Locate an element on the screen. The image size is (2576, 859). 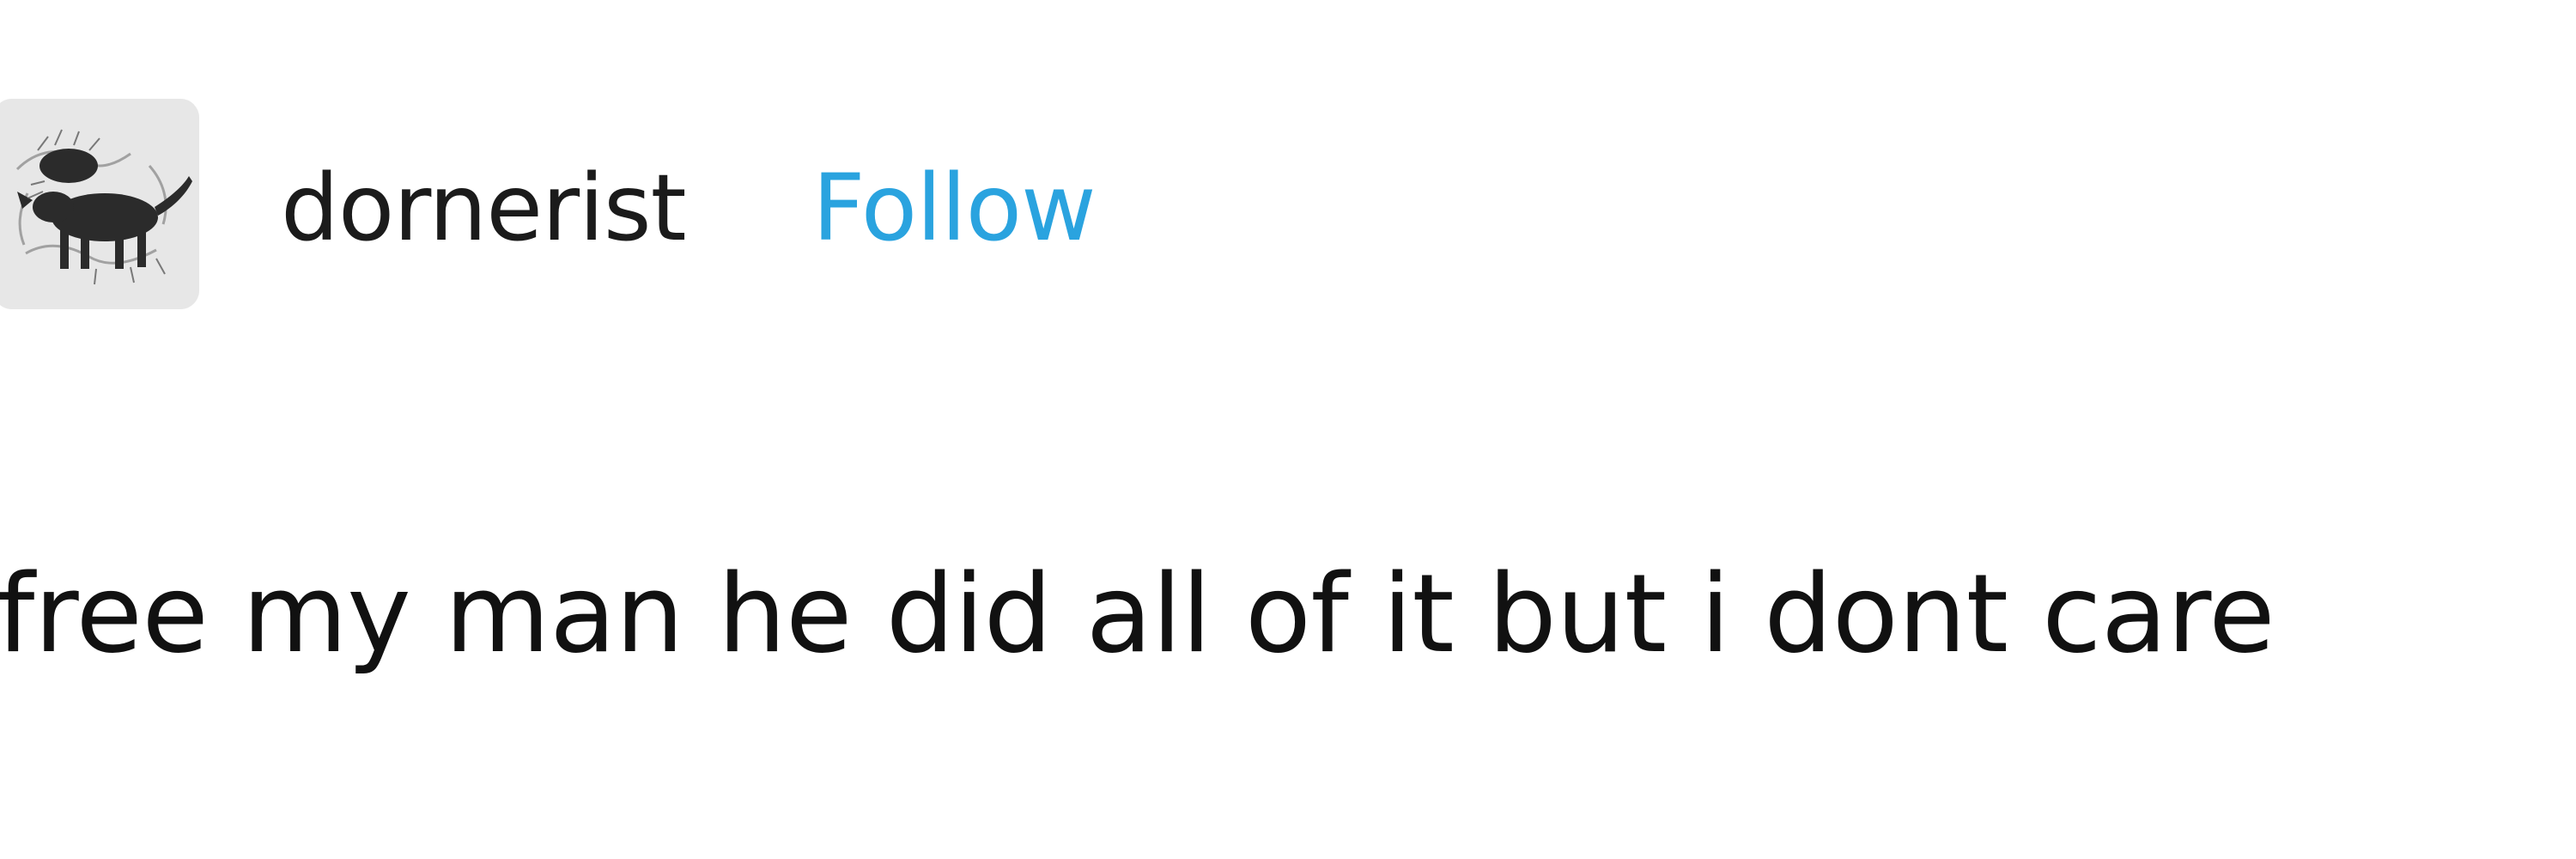
follow-button: Follow is located at coordinates (954, 209).